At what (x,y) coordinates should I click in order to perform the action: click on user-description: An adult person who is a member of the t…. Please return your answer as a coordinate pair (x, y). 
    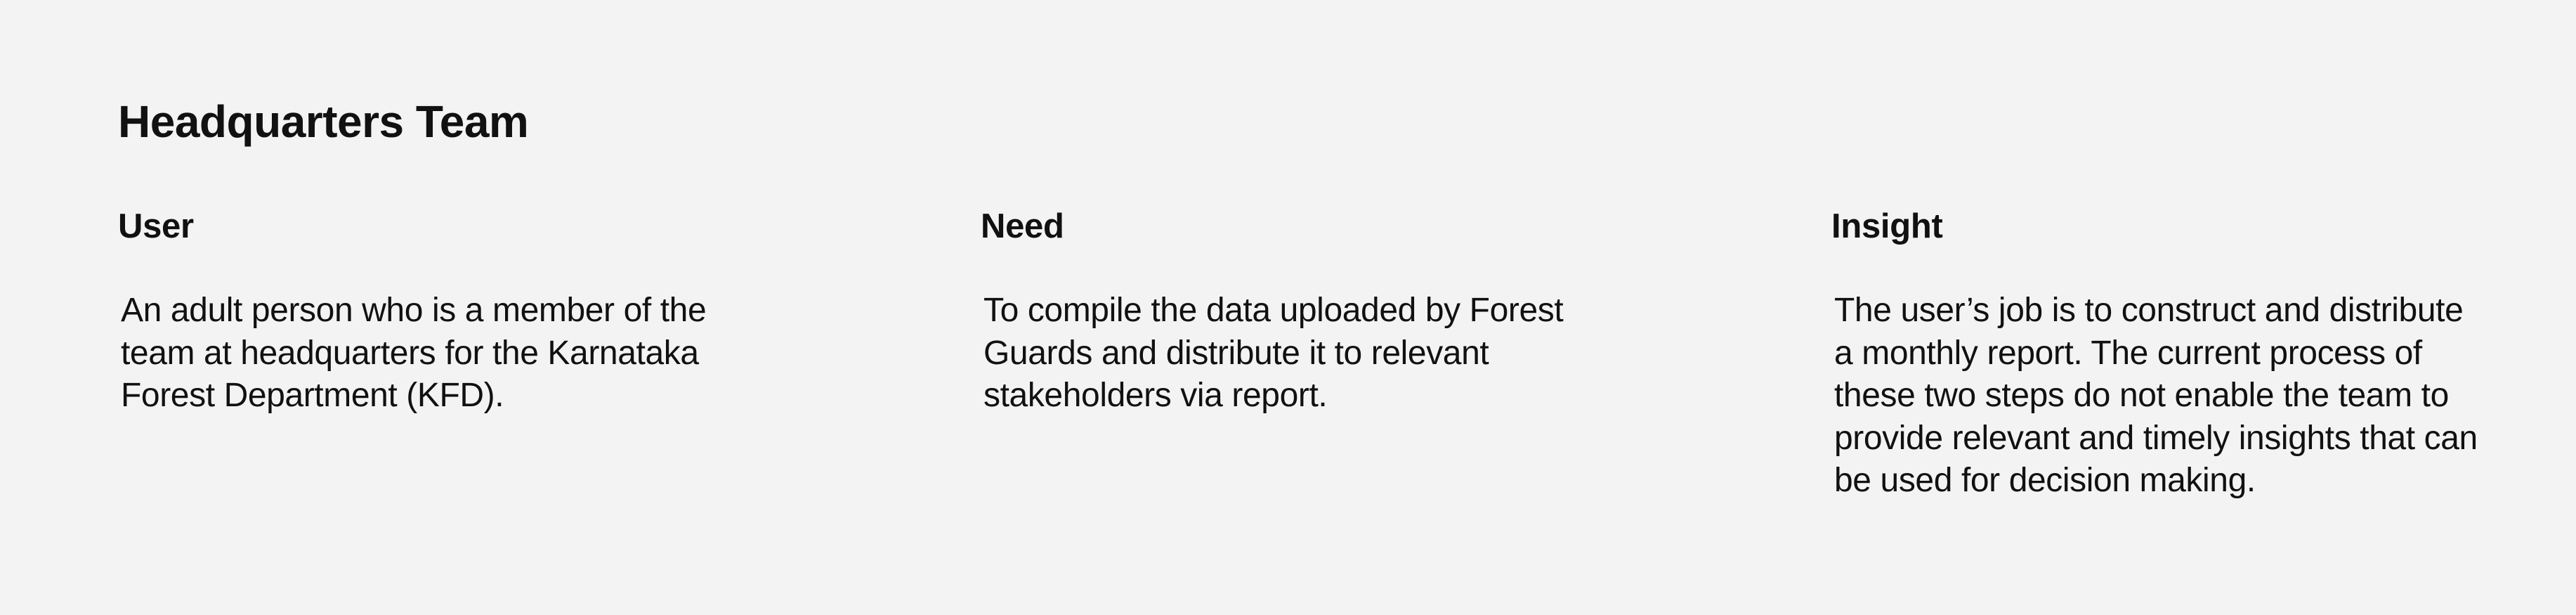
    Looking at the image, I should click on (414, 353).